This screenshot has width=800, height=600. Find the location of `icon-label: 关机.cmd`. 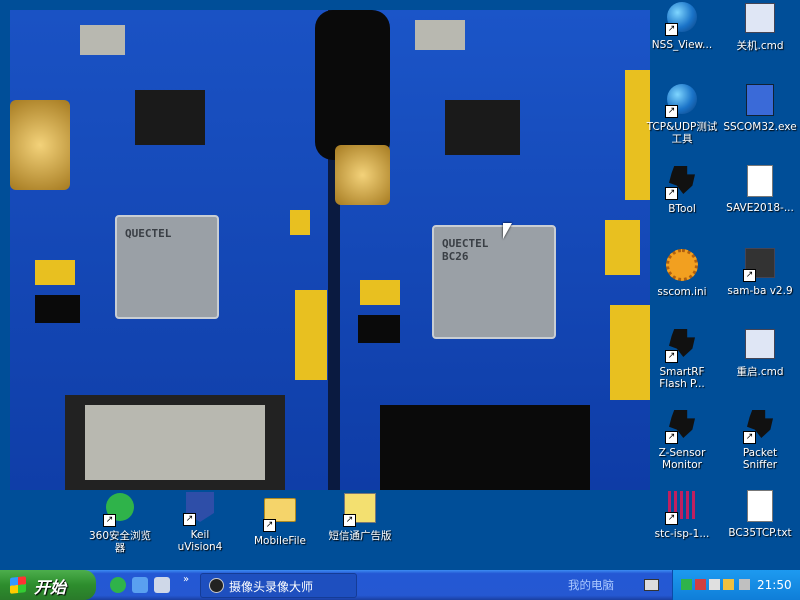

icon-label: 关机.cmd is located at coordinates (760, 46).